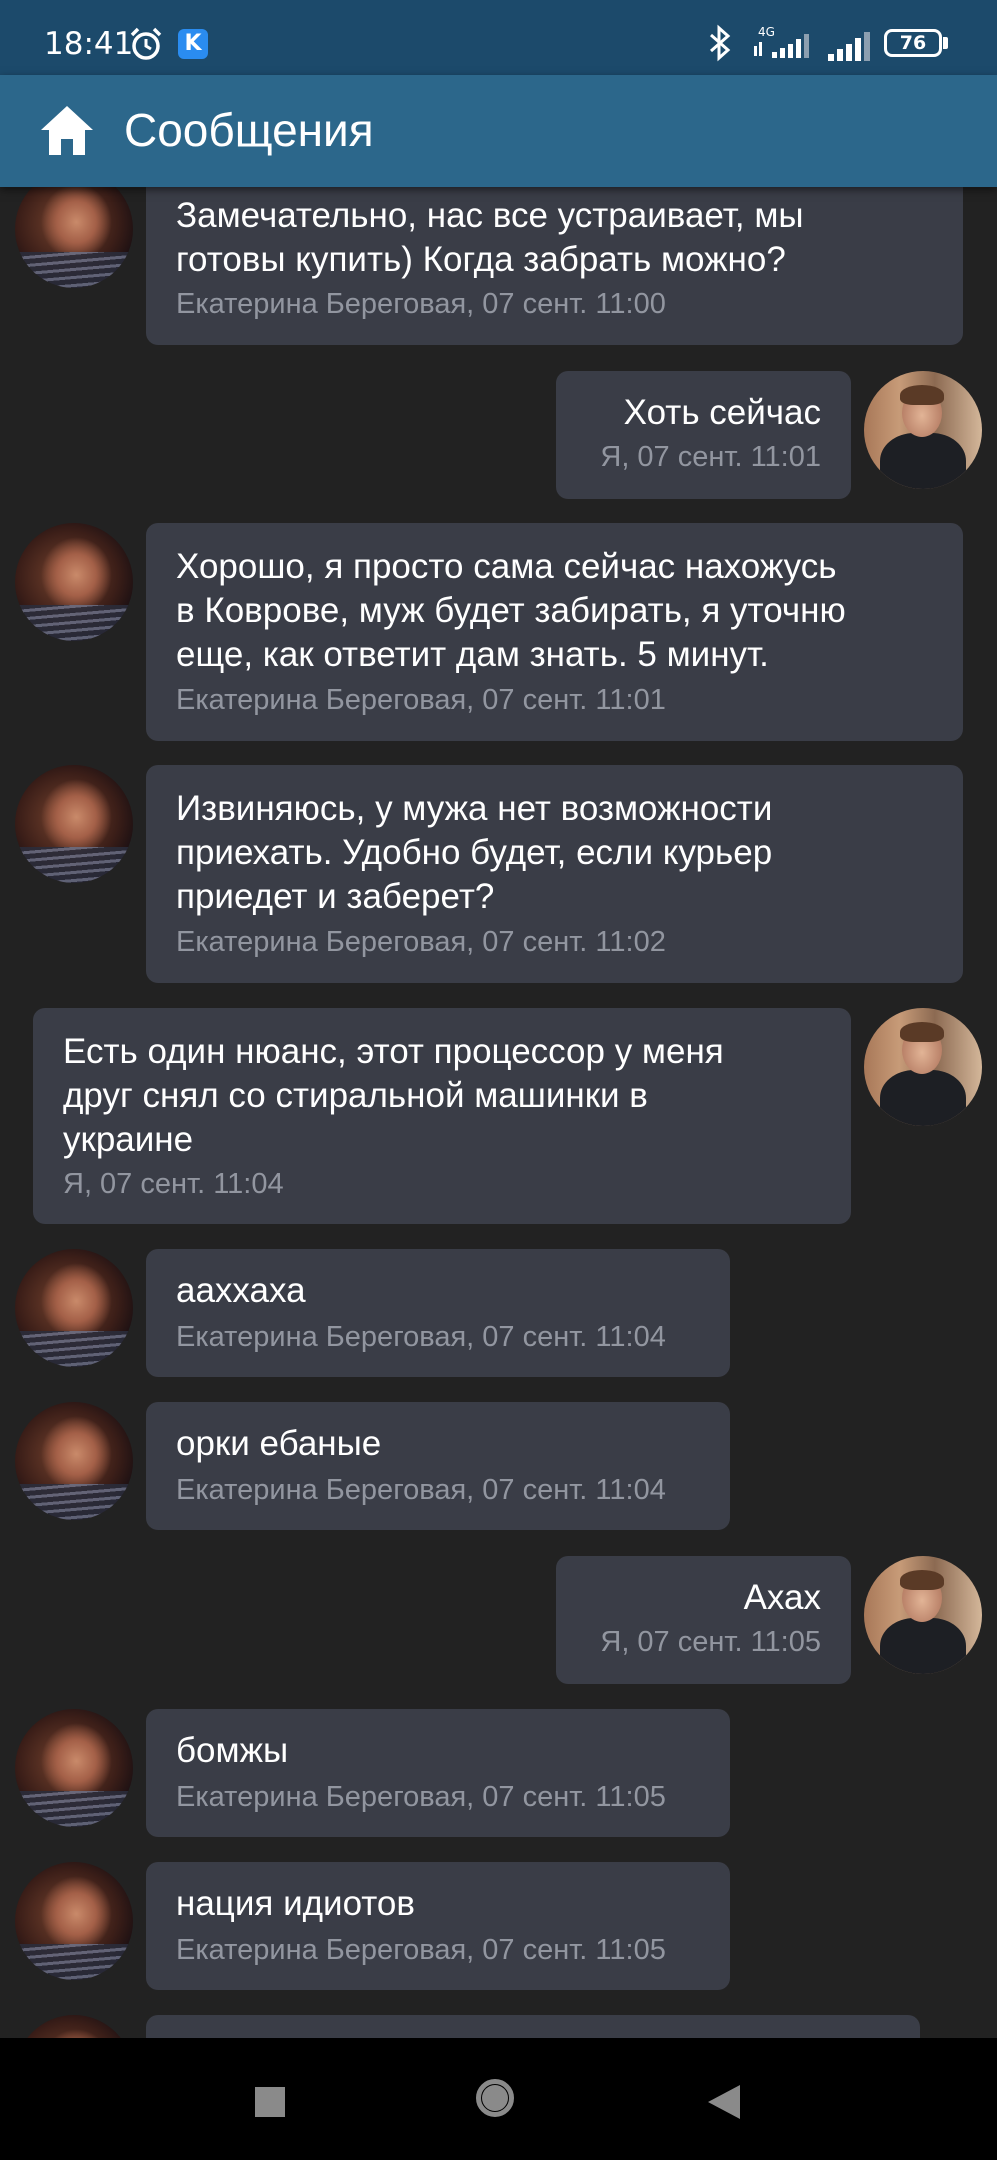  I want to click on message-meta: Екатерина Береговая, 07 сент. 11:00, so click(421, 304).